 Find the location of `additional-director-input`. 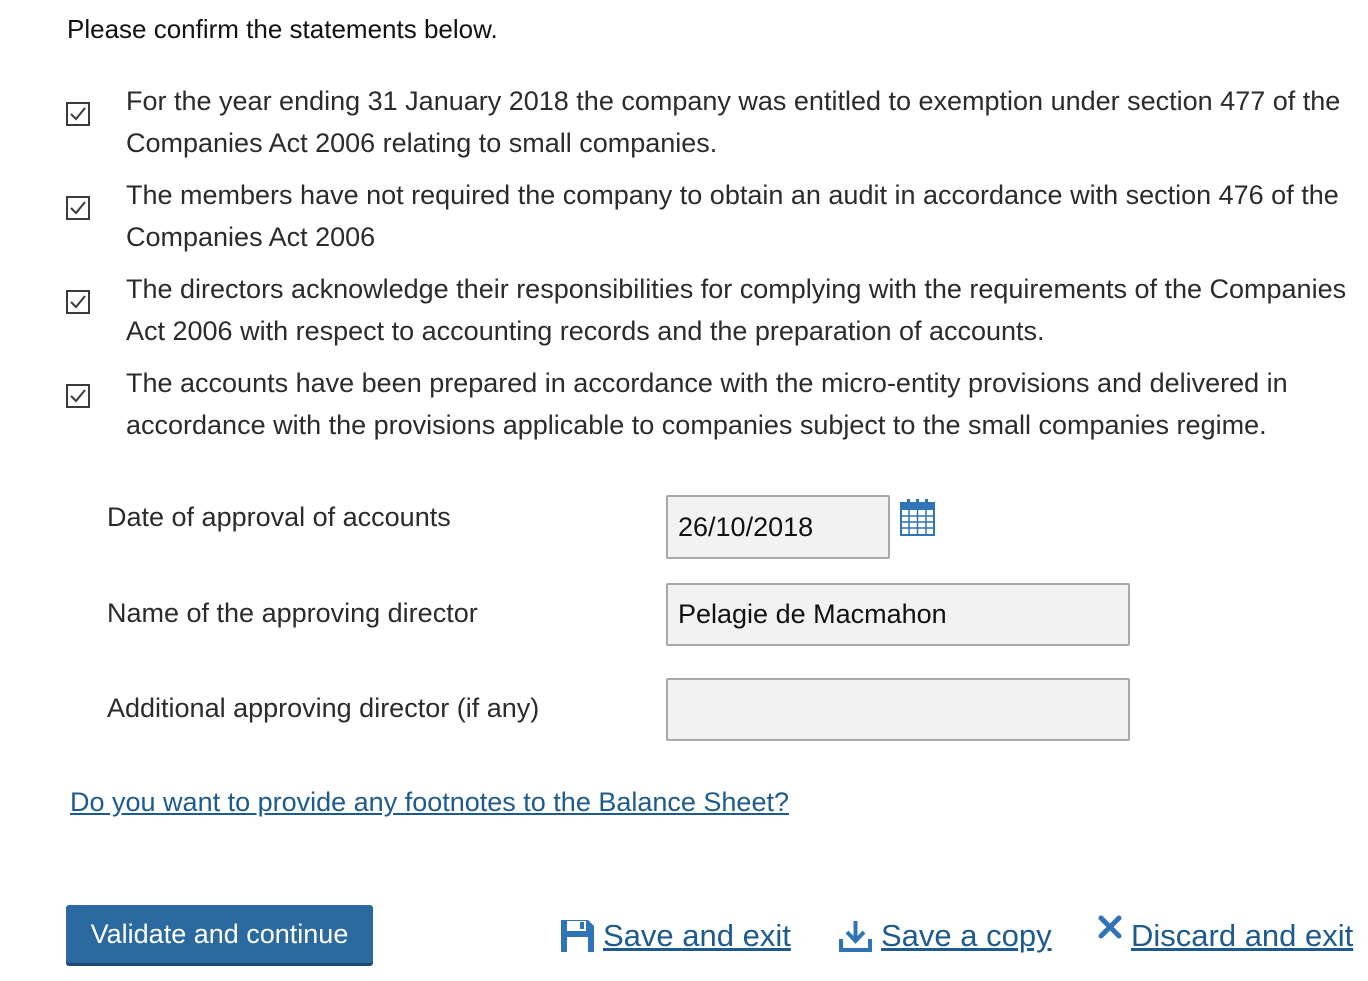

additional-director-input is located at coordinates (898, 709).